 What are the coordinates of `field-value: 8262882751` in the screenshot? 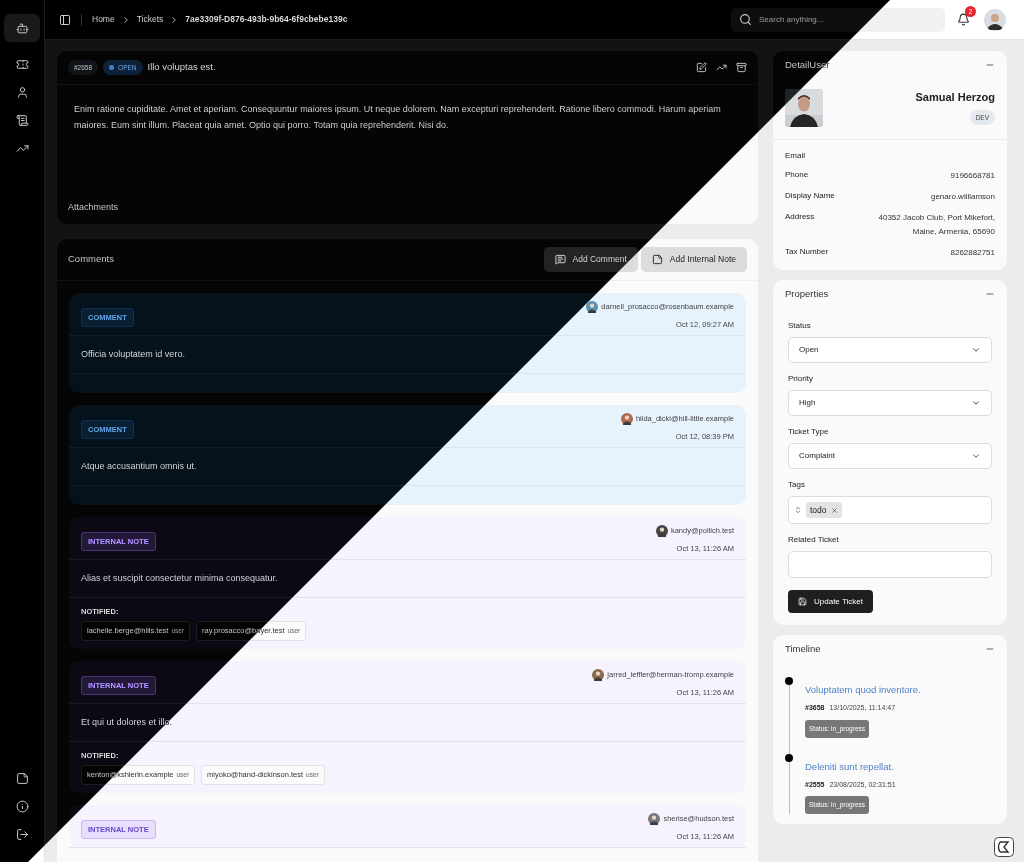 It's located at (972, 253).